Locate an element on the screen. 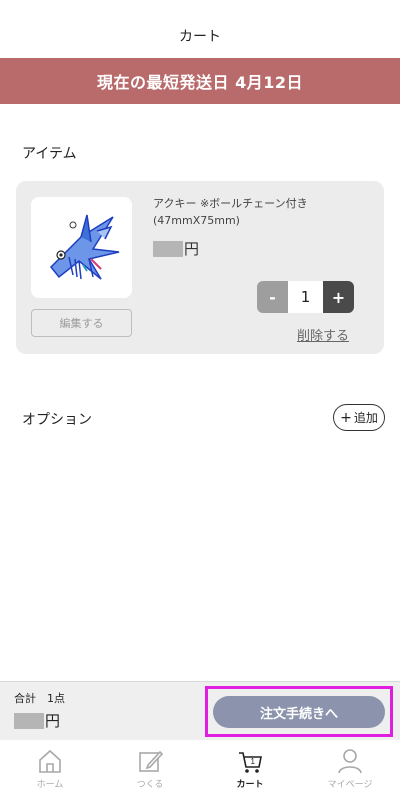 Image resolution: width=400 pixels, height=800 pixels. bottom-tab-bar: ホーム つくる 1 カート マイページ is located at coordinates (200, 770).